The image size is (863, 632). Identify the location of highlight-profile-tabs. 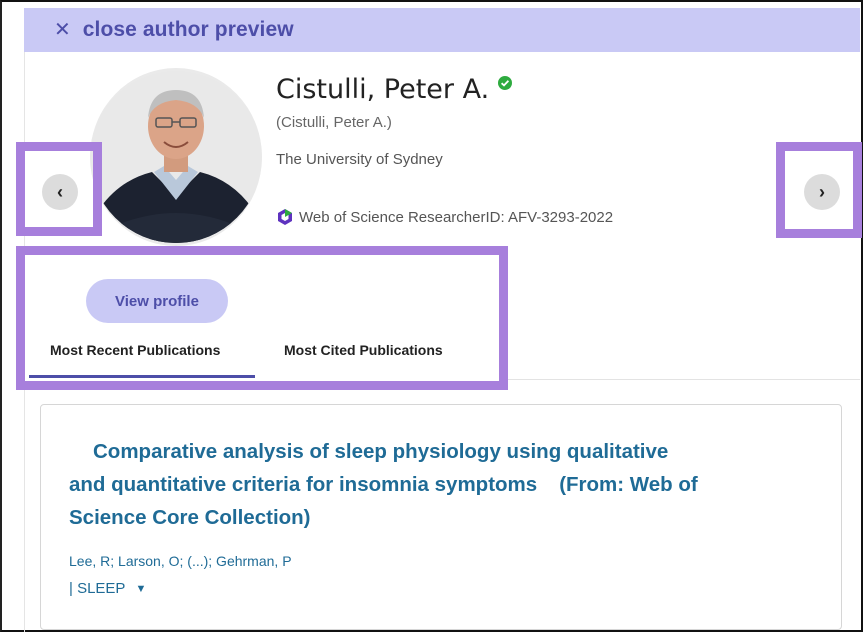
(262, 318).